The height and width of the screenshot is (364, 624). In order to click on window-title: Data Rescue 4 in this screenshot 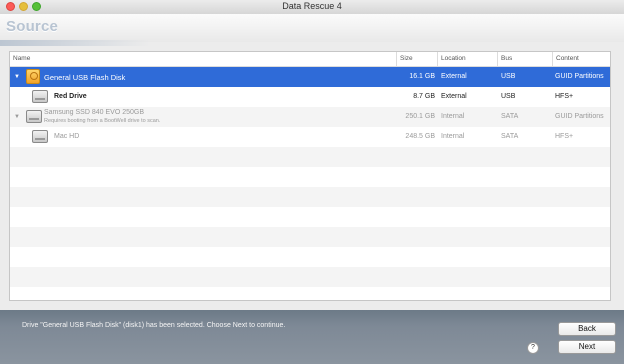, I will do `click(312, 6)`.